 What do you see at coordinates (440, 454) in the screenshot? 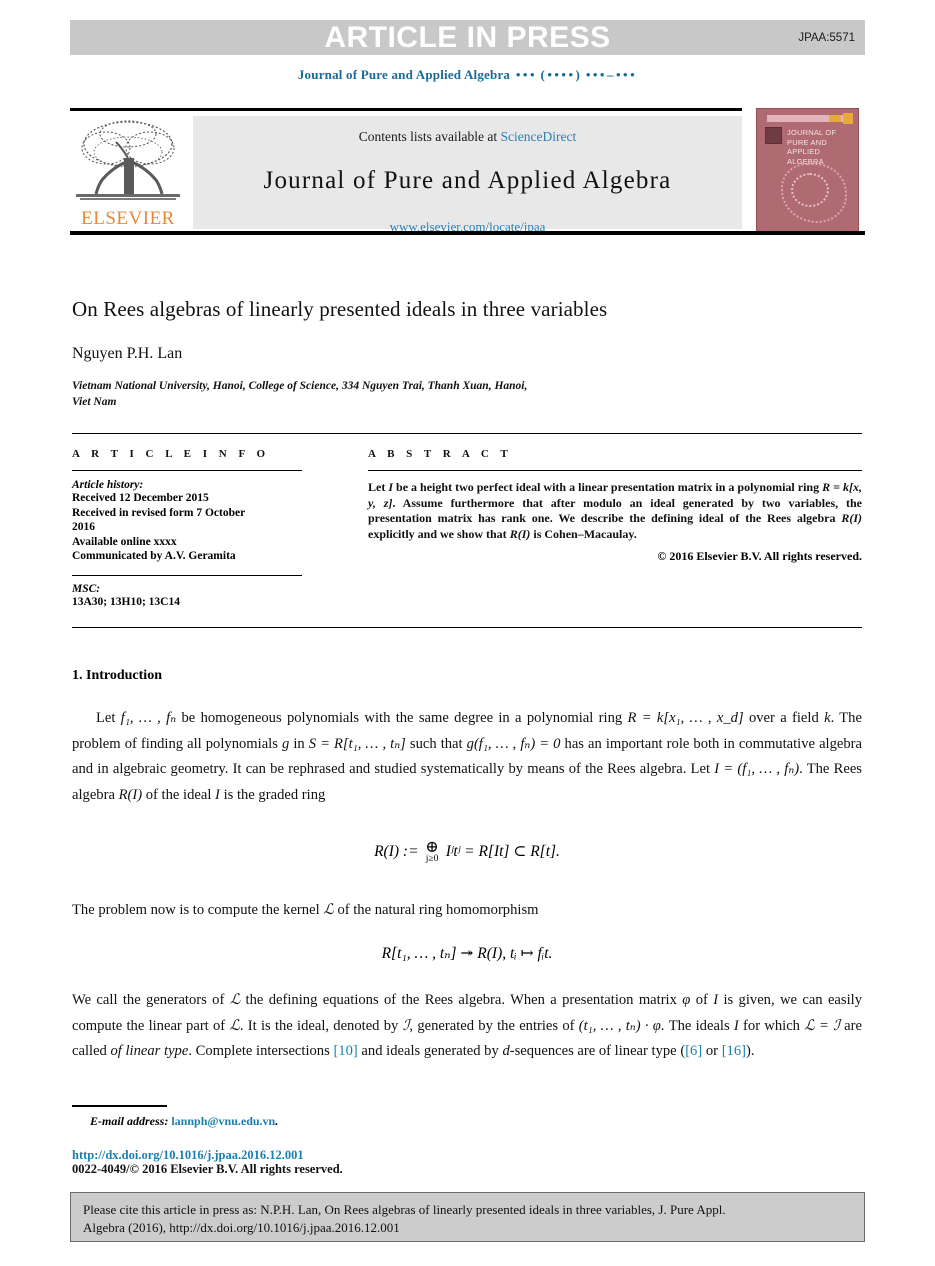
I see `abstract-heading: A B S T R A C T` at bounding box center [440, 454].